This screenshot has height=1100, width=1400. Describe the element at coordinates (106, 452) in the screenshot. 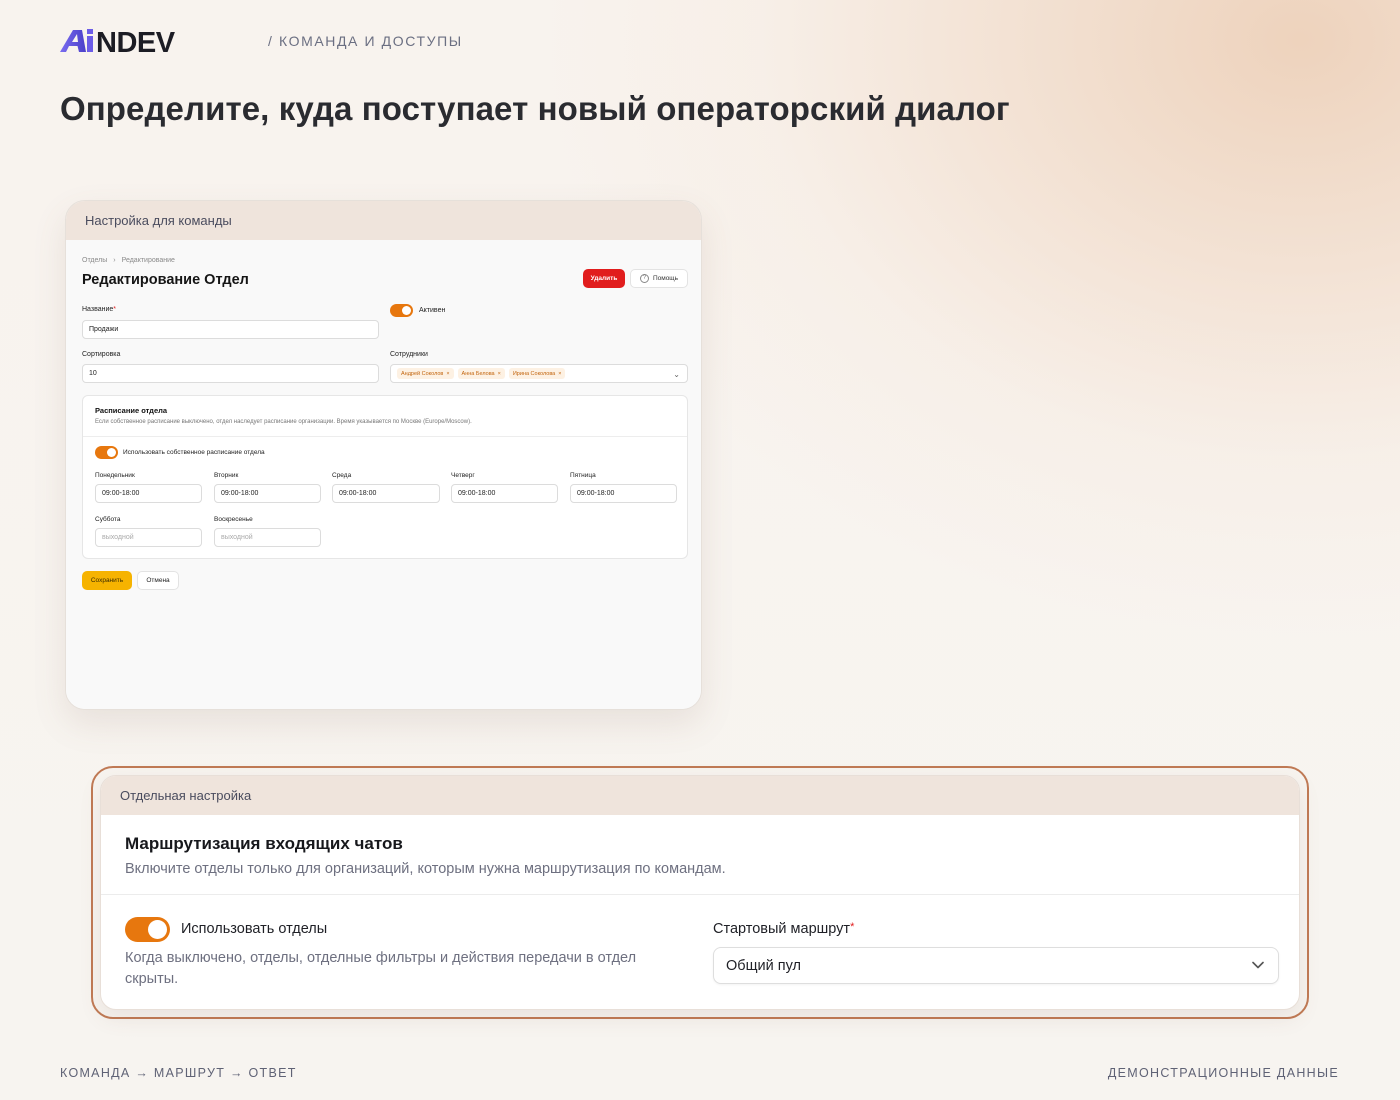

I see `own-schedule-toggle` at that location.